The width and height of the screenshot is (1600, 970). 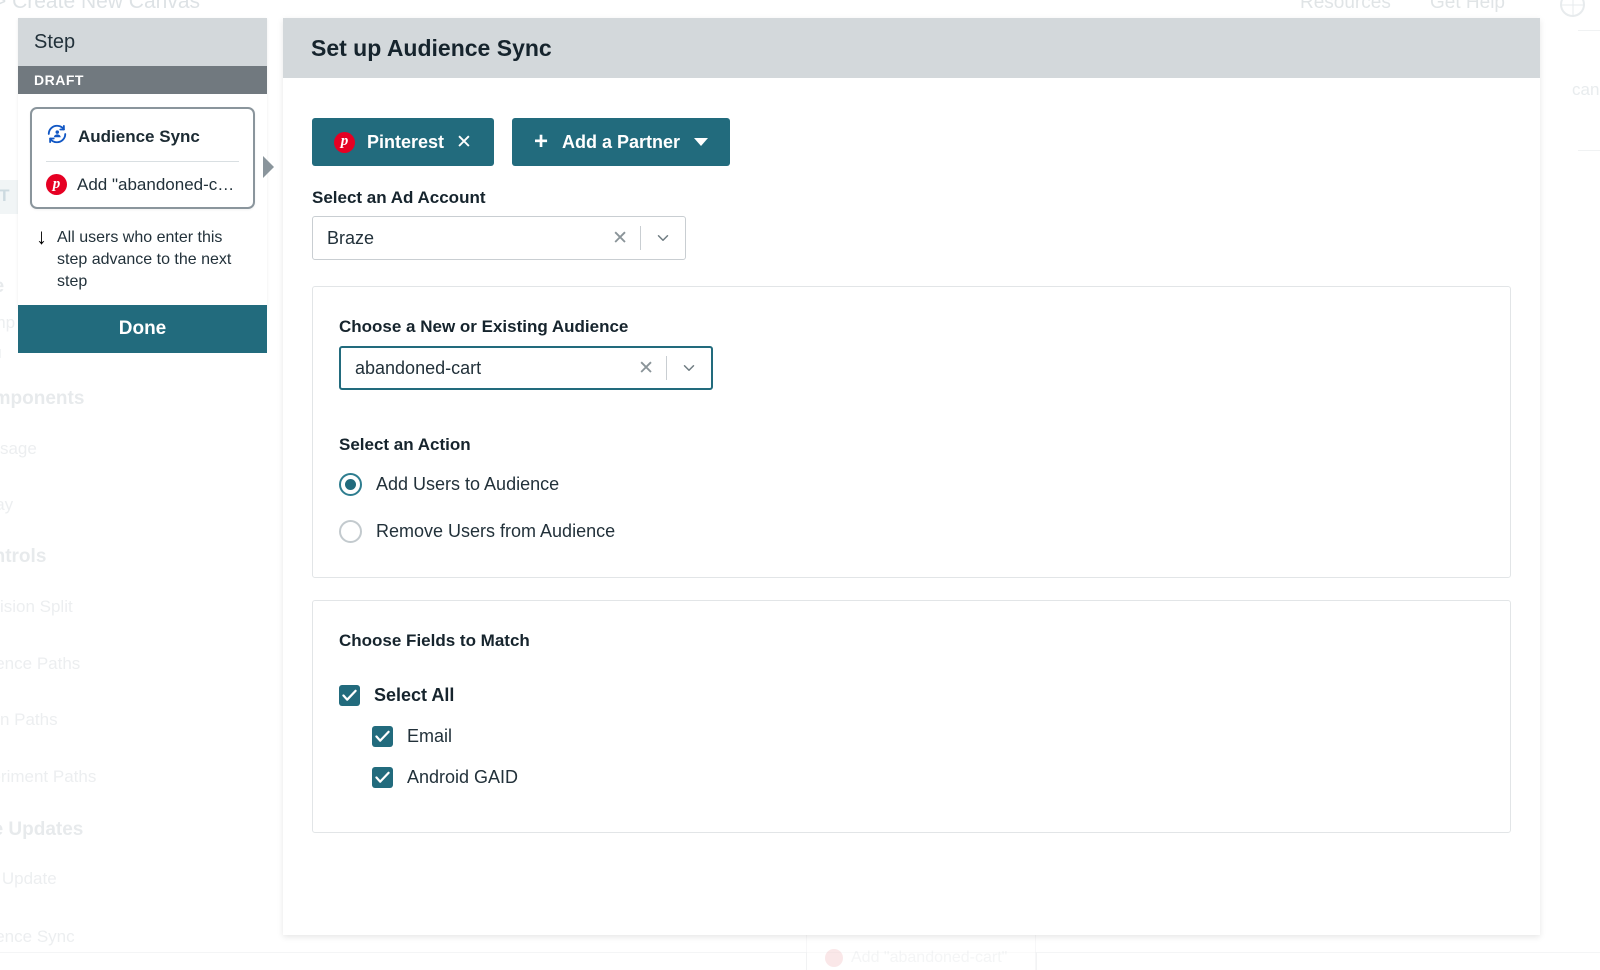 I want to click on checkbox-android-gaid: Android GAID, so click(x=928, y=777).